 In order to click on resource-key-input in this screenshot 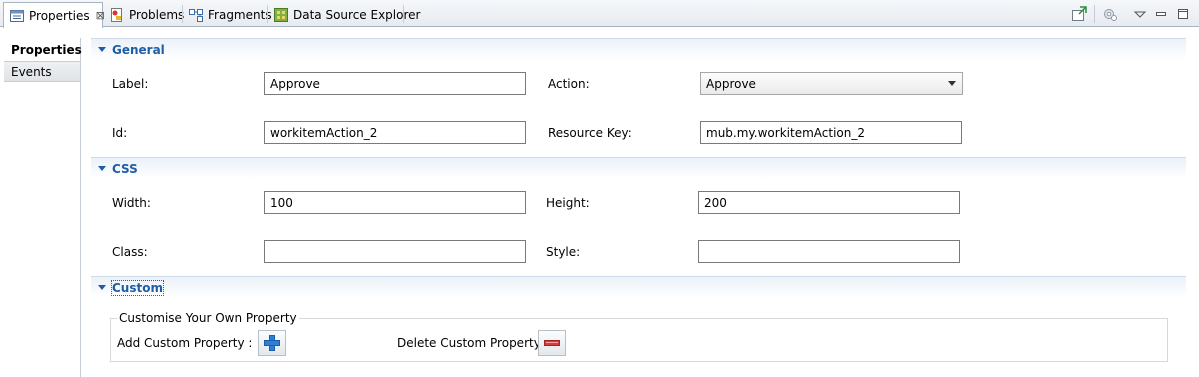, I will do `click(831, 132)`.